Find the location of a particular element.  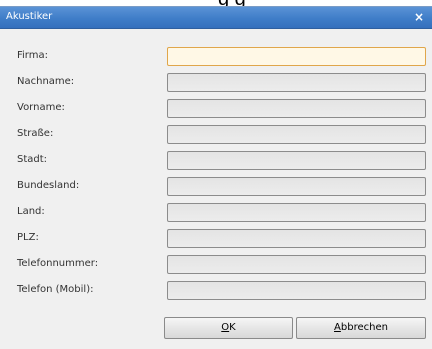

vorname-input is located at coordinates (296, 108).